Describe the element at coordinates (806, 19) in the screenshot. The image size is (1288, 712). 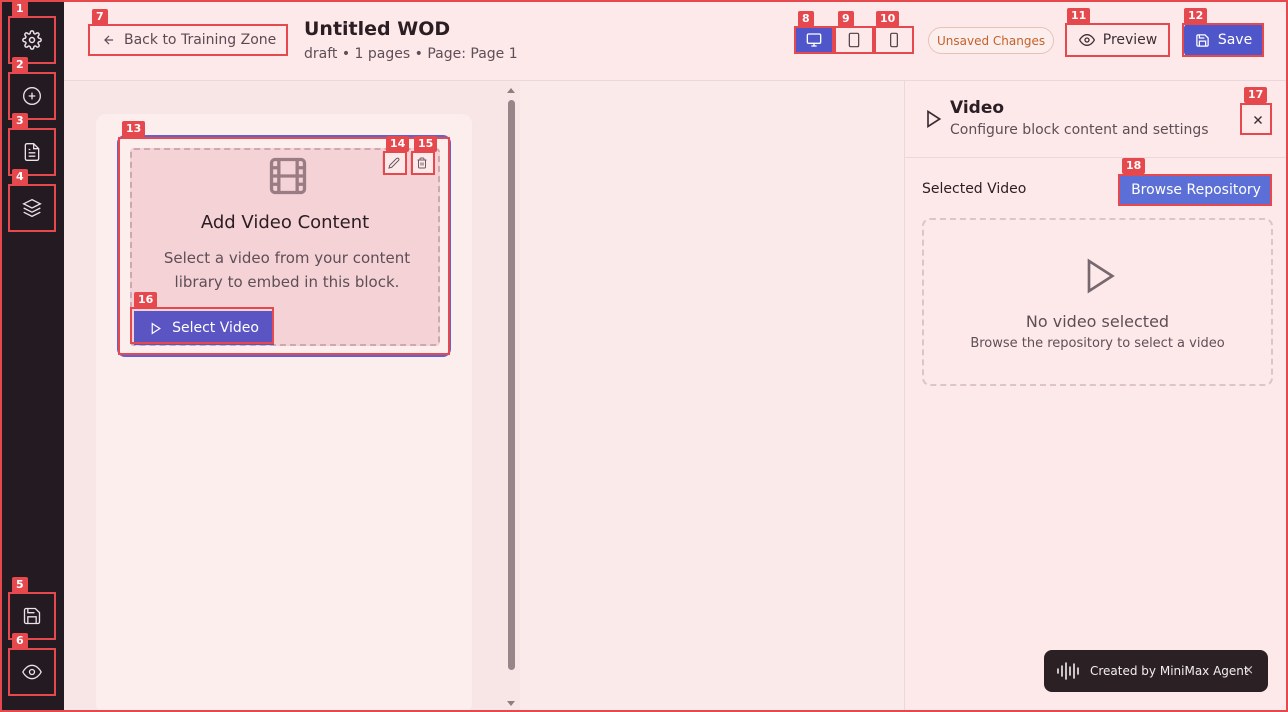
I see `marker-8: 8` at that location.